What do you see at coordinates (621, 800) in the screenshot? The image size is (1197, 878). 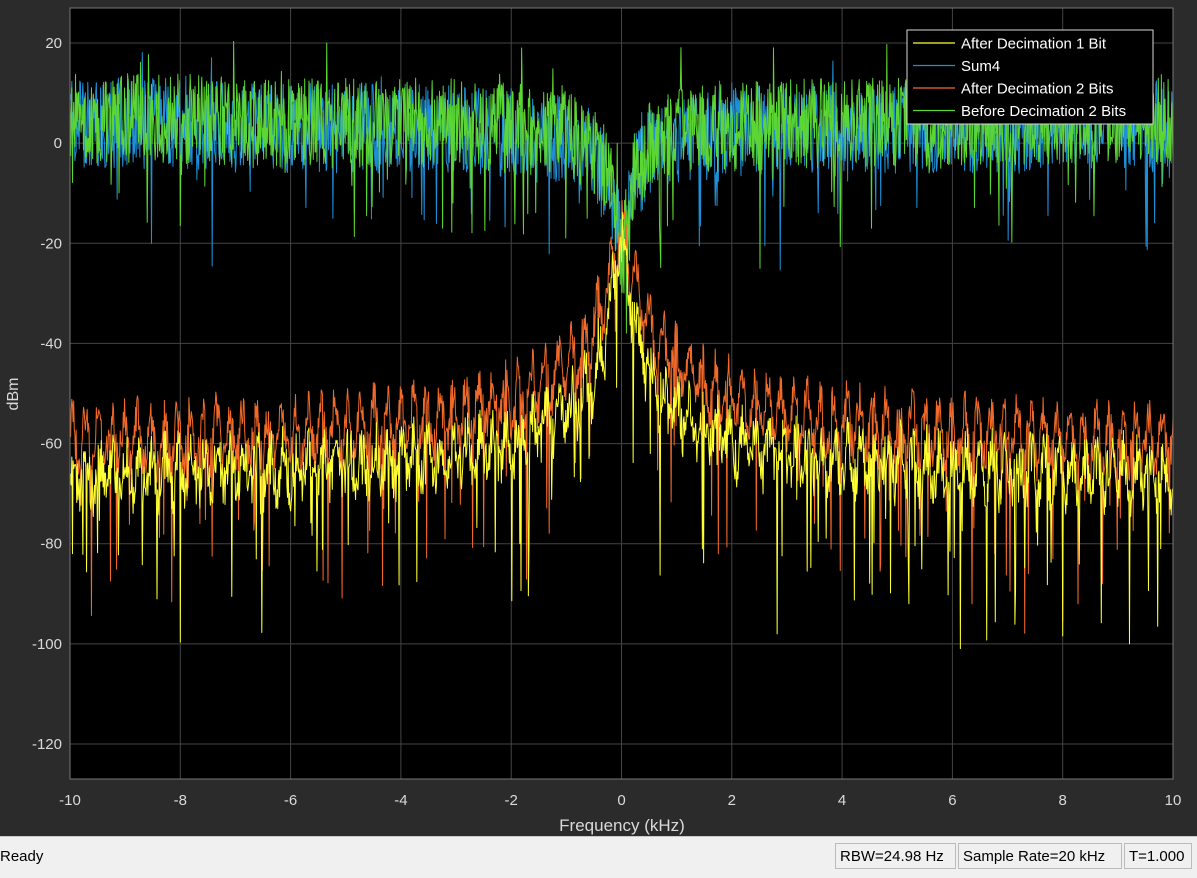 I see `x-tick-label: 0` at bounding box center [621, 800].